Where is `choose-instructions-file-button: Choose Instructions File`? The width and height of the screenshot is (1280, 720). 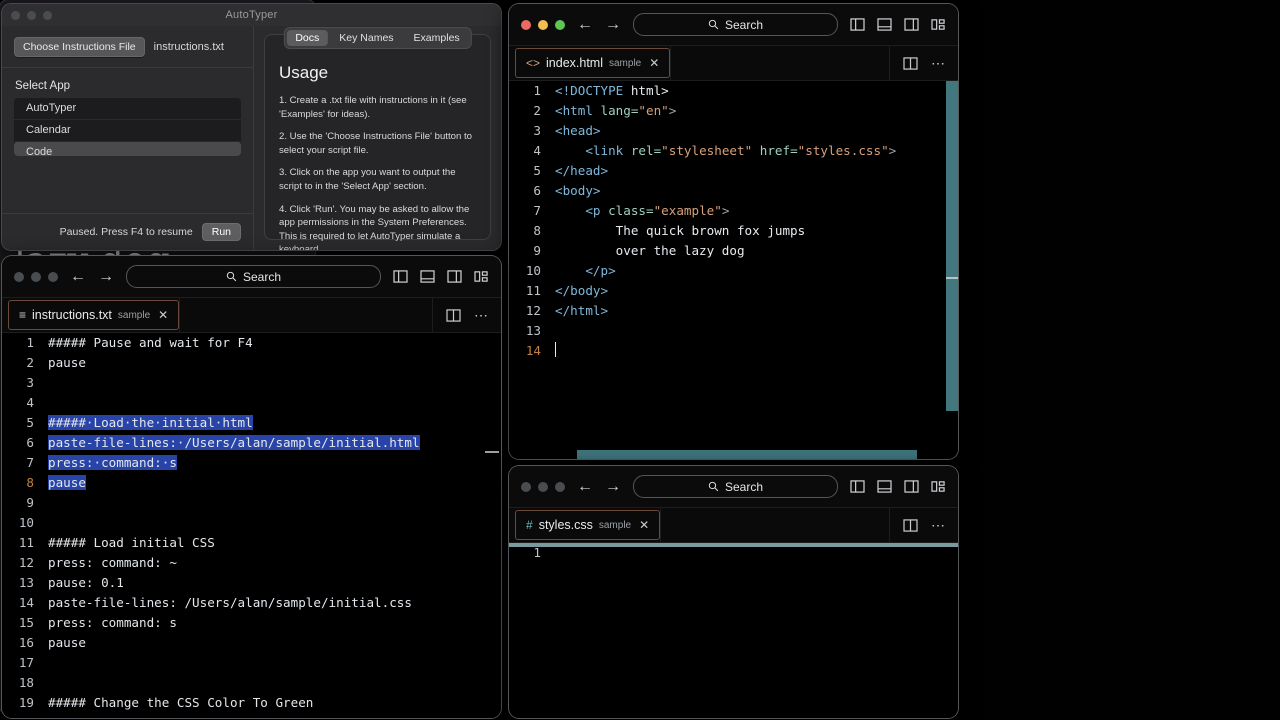
choose-instructions-file-button: Choose Instructions File is located at coordinates (79, 47).